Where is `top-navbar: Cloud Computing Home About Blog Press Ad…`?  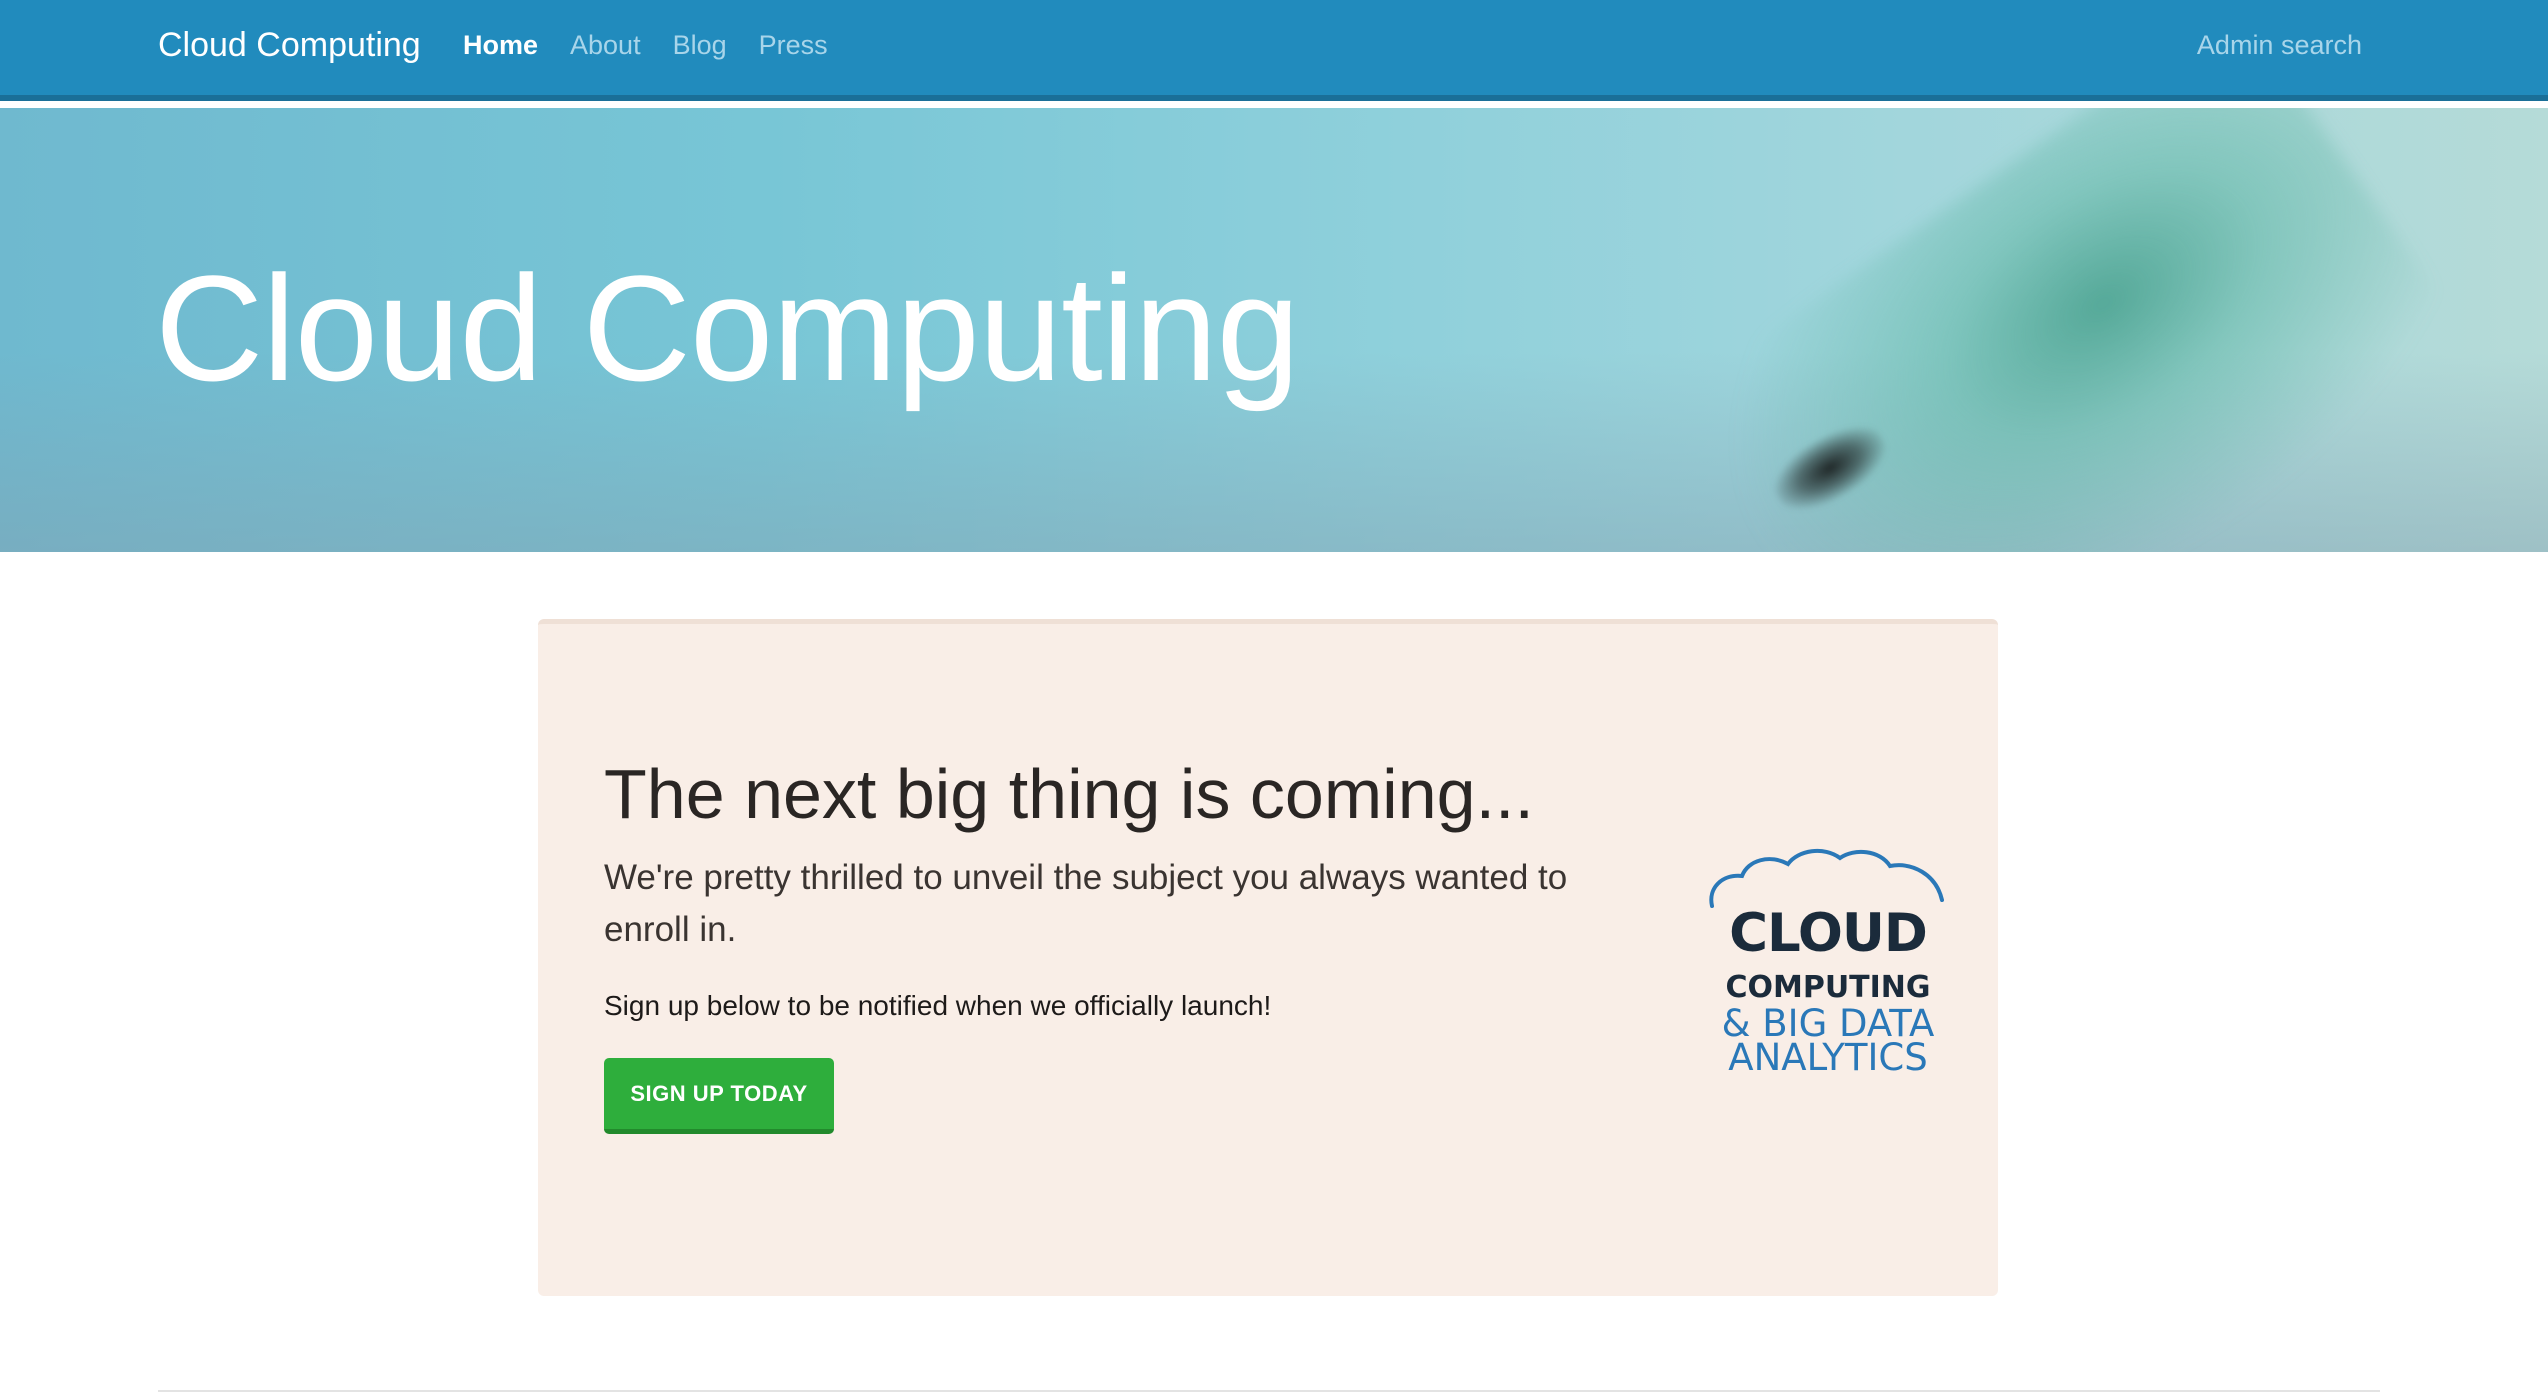 top-navbar: Cloud Computing Home About Blog Press Ad… is located at coordinates (1274, 50).